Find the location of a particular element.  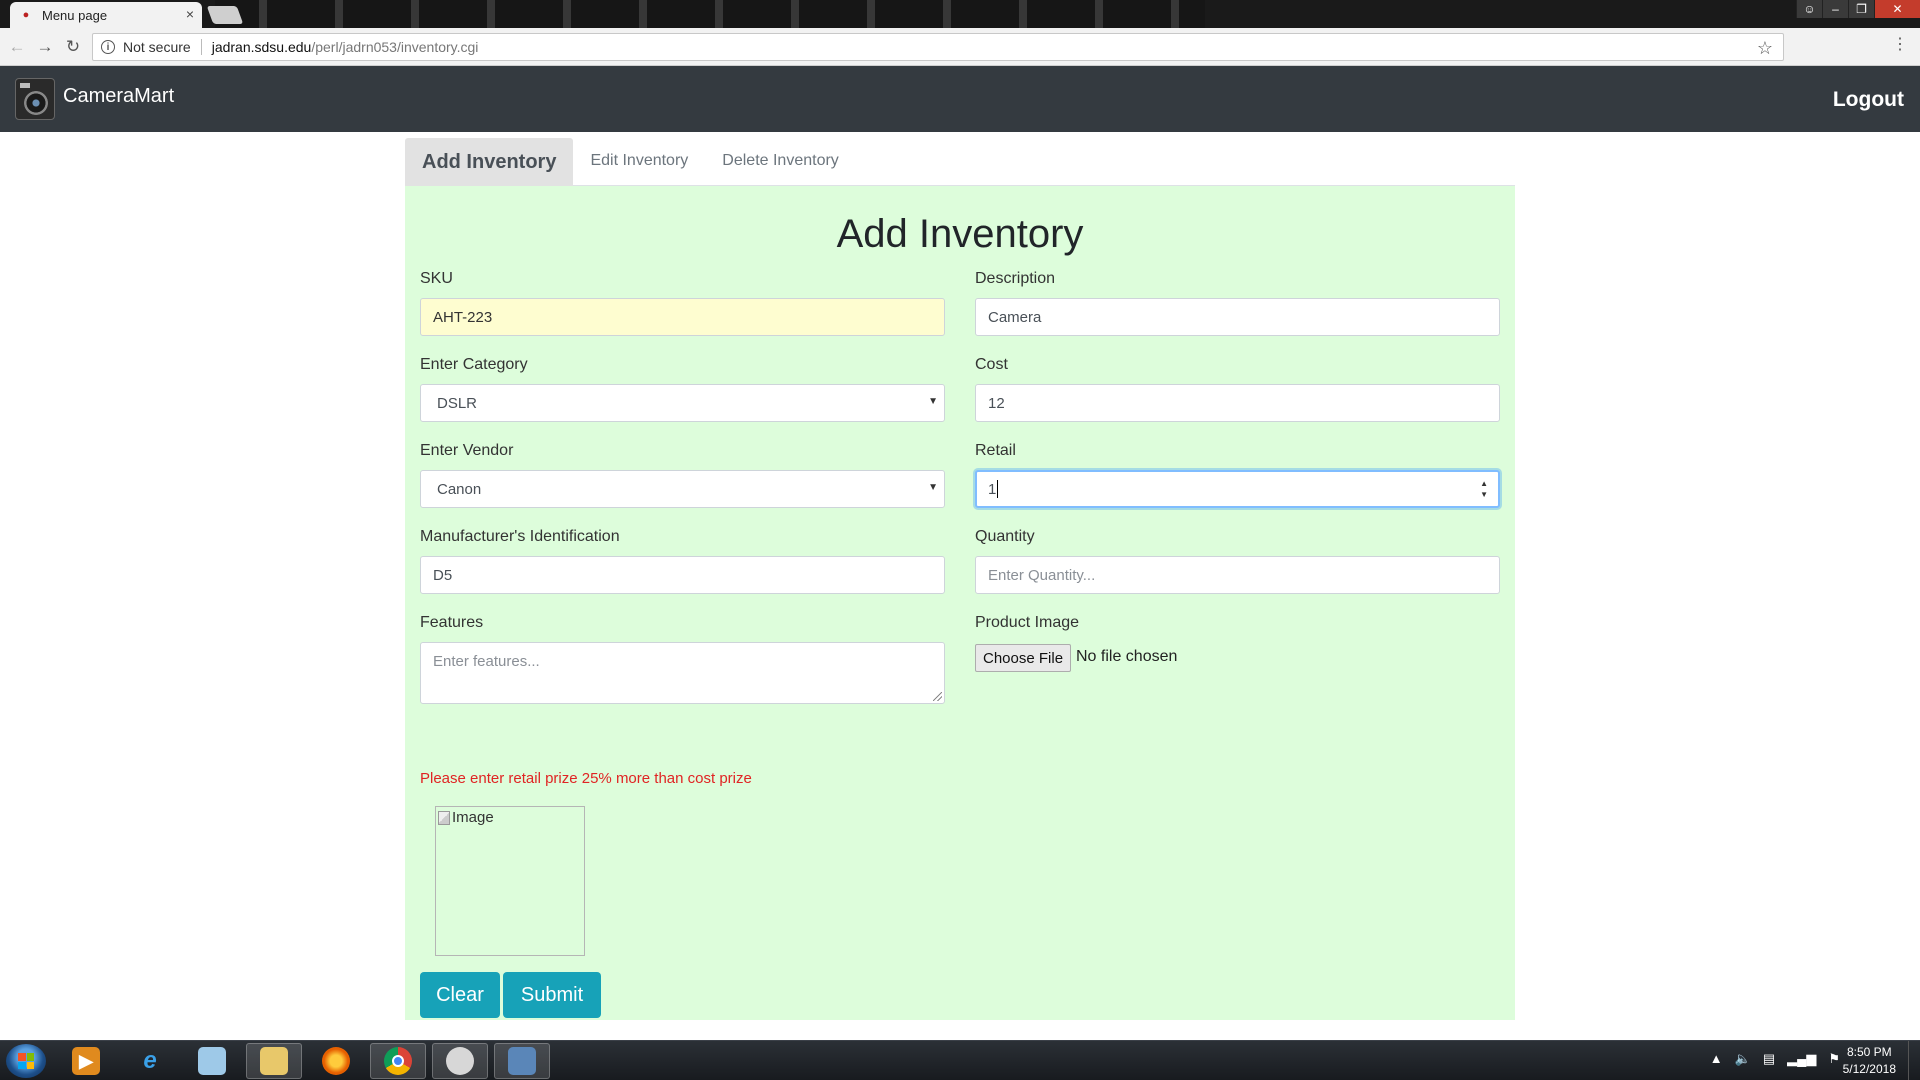

taskbar-file-explorer is located at coordinates (274, 1061).